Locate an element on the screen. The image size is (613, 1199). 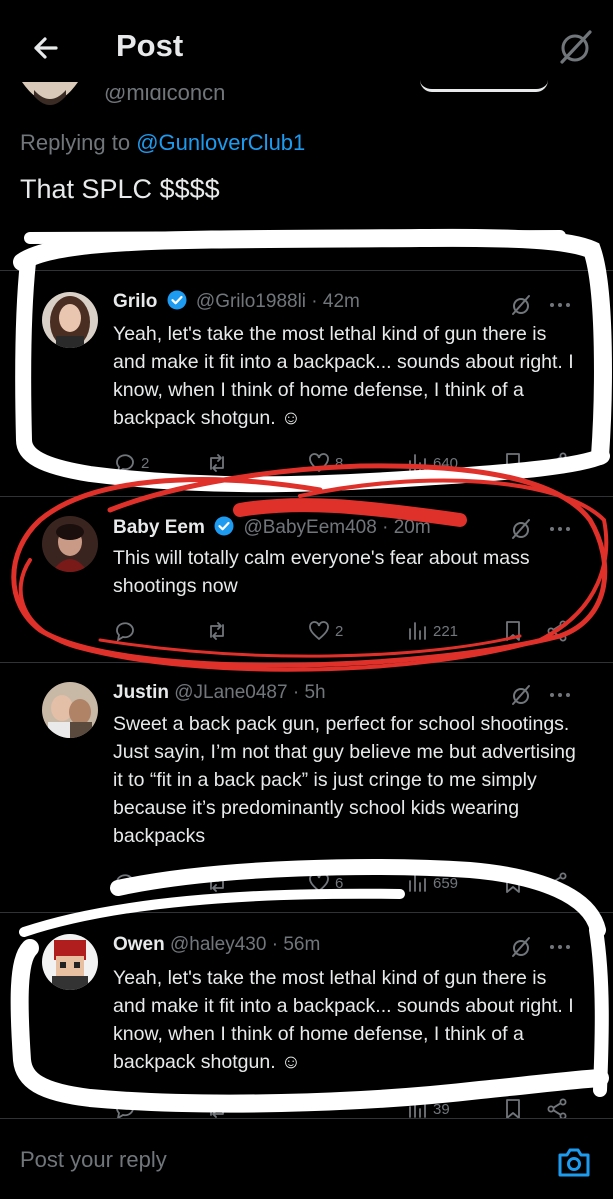
like-count: 8 is located at coordinates (339, 463).